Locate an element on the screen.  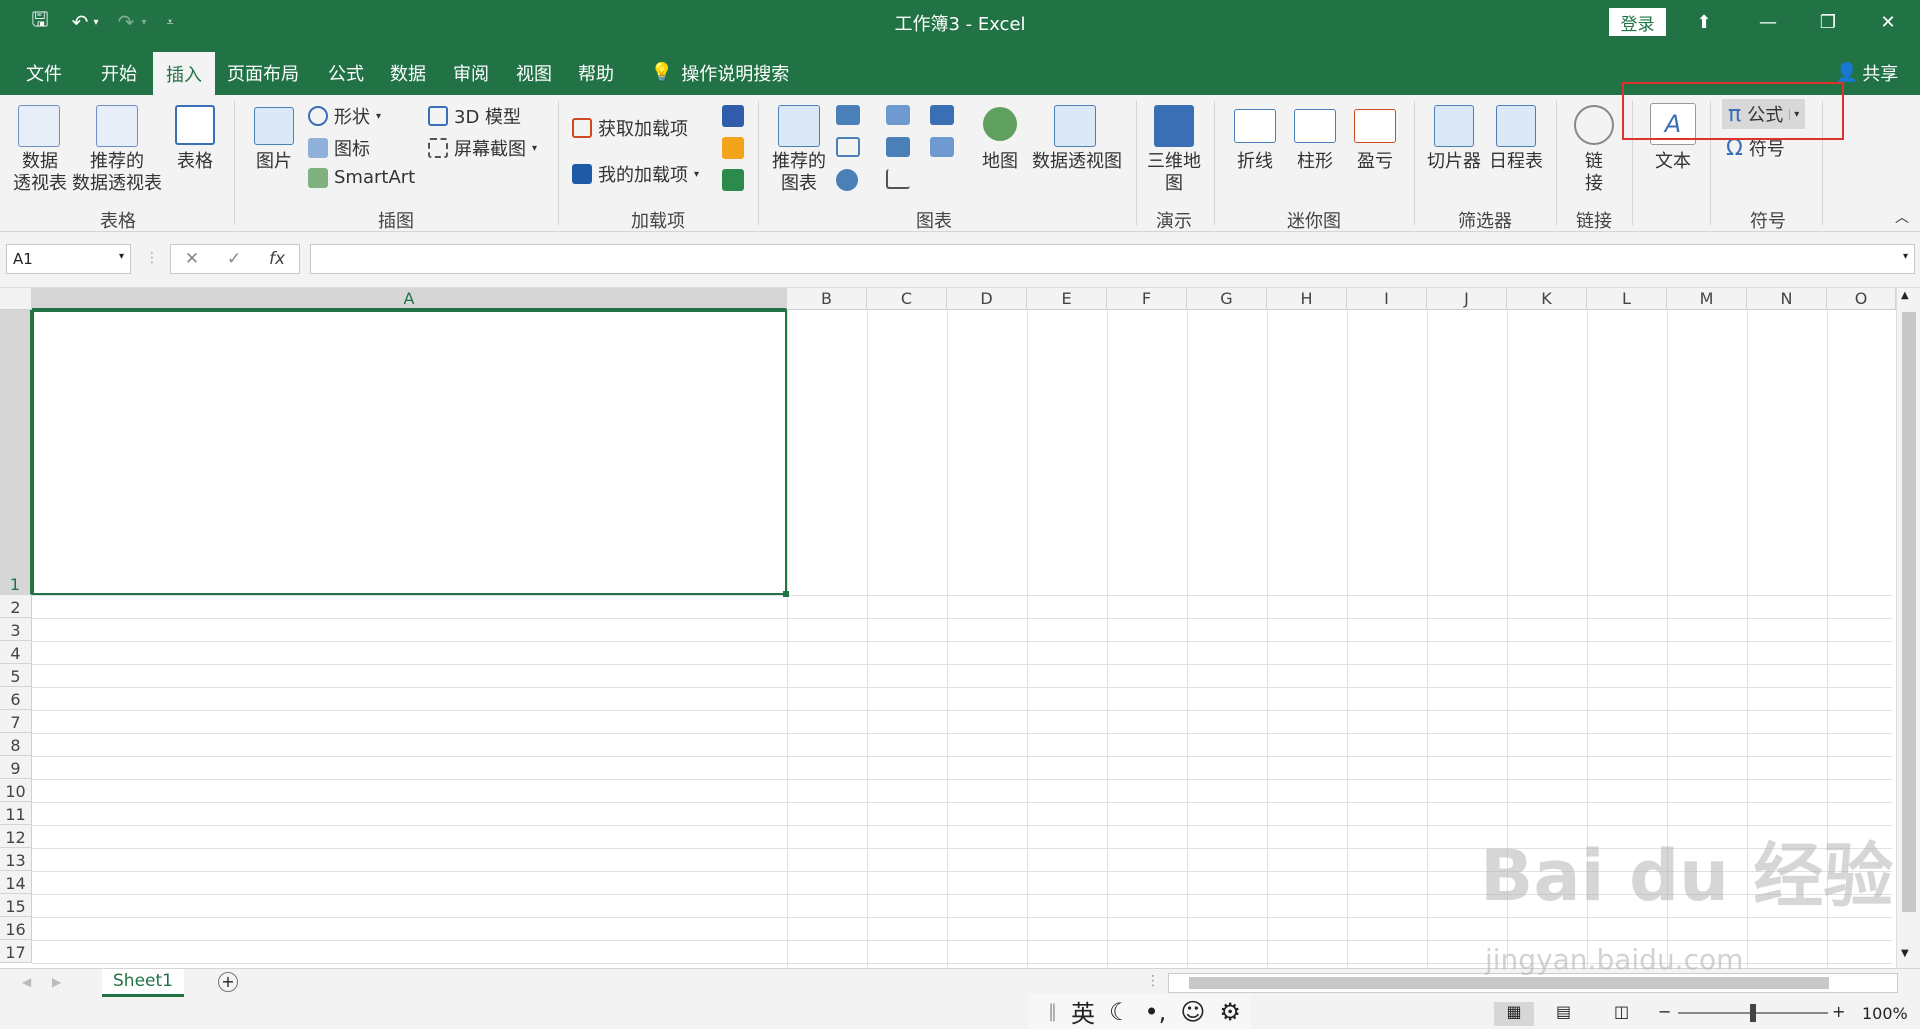
insert-function-icon: fx is located at coordinates (277, 259).